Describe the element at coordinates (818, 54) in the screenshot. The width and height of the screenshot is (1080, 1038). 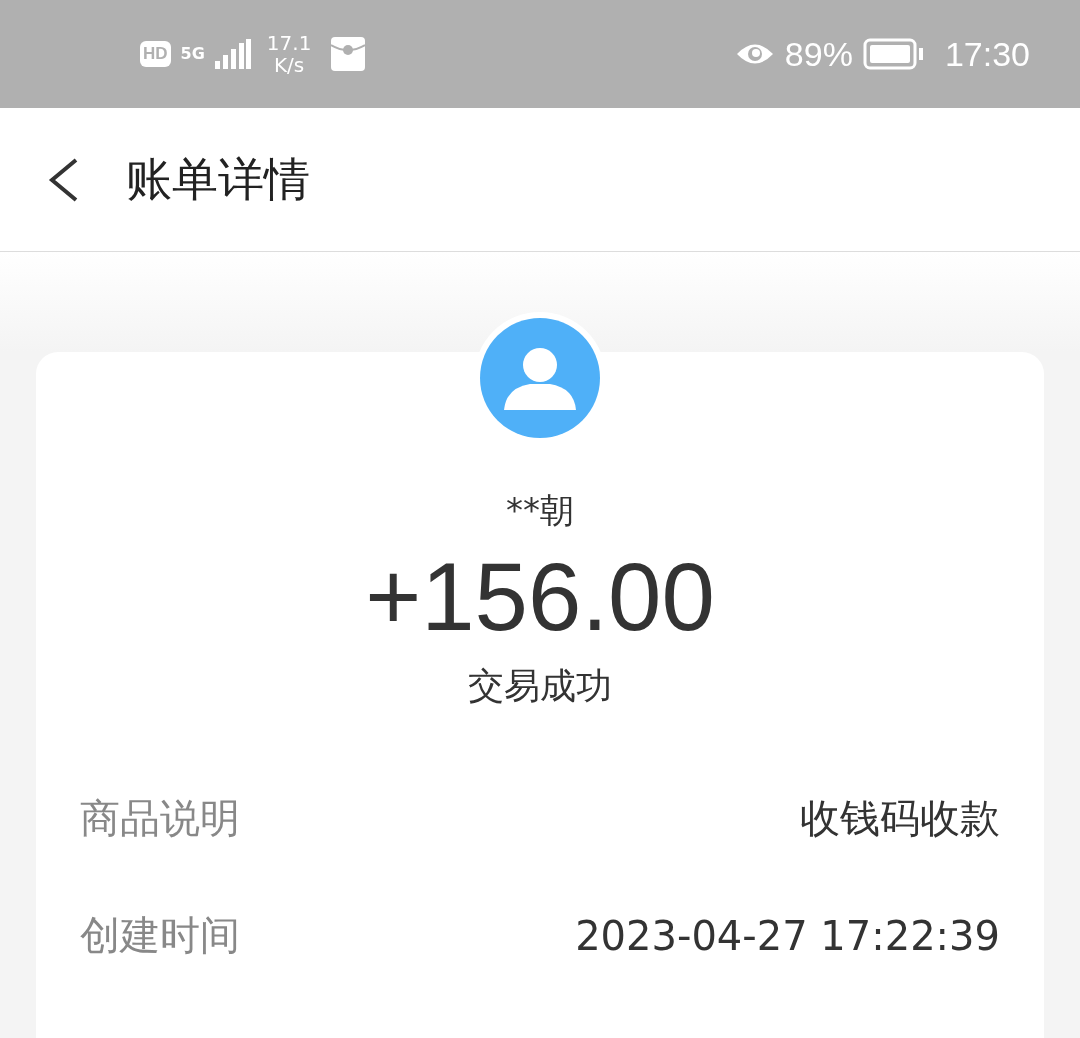
I see `battery-percent: 89%` at that location.